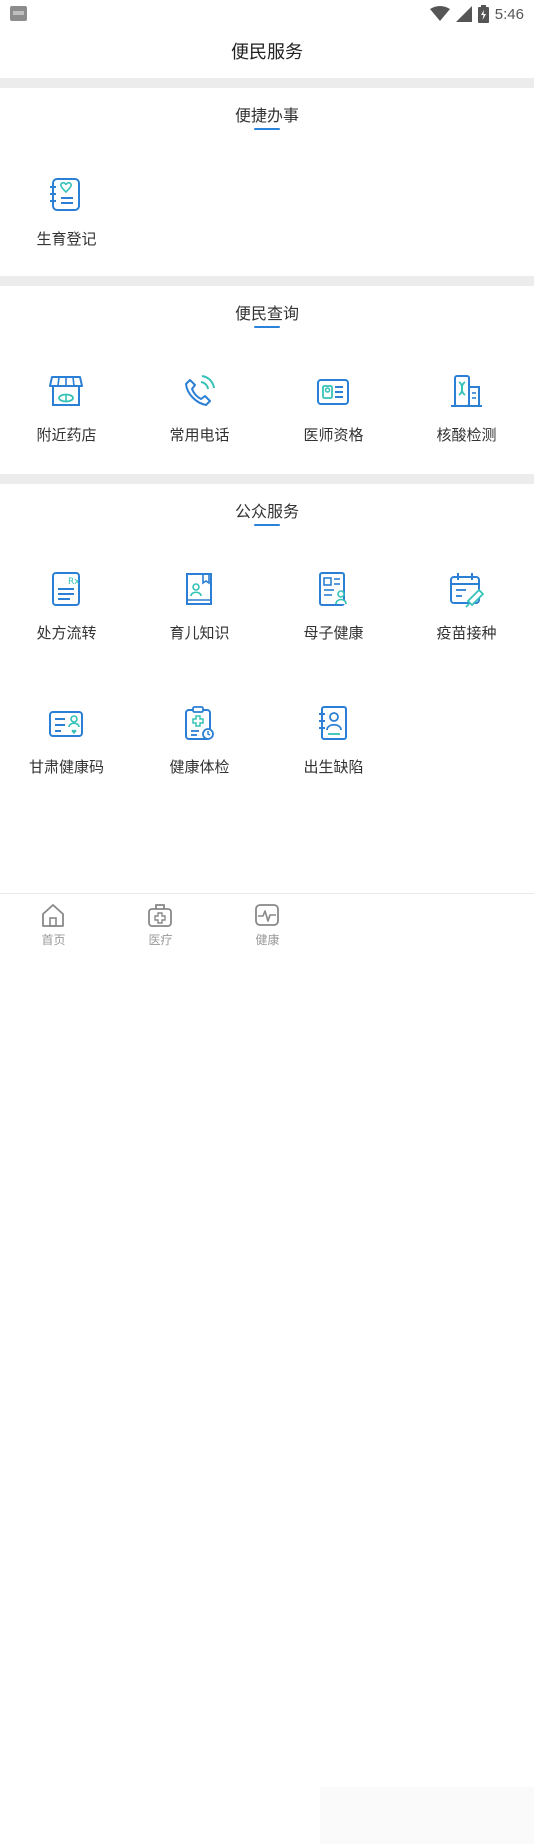 The image size is (534, 1844). I want to click on status-bar: 5:46, so click(267, 14).